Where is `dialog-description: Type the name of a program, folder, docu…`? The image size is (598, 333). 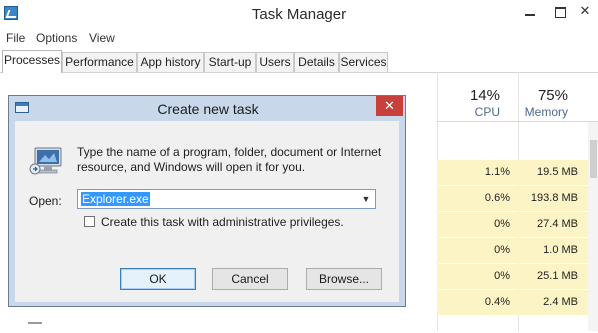
dialog-description: Type the name of a program, folder, docu… is located at coordinates (232, 160).